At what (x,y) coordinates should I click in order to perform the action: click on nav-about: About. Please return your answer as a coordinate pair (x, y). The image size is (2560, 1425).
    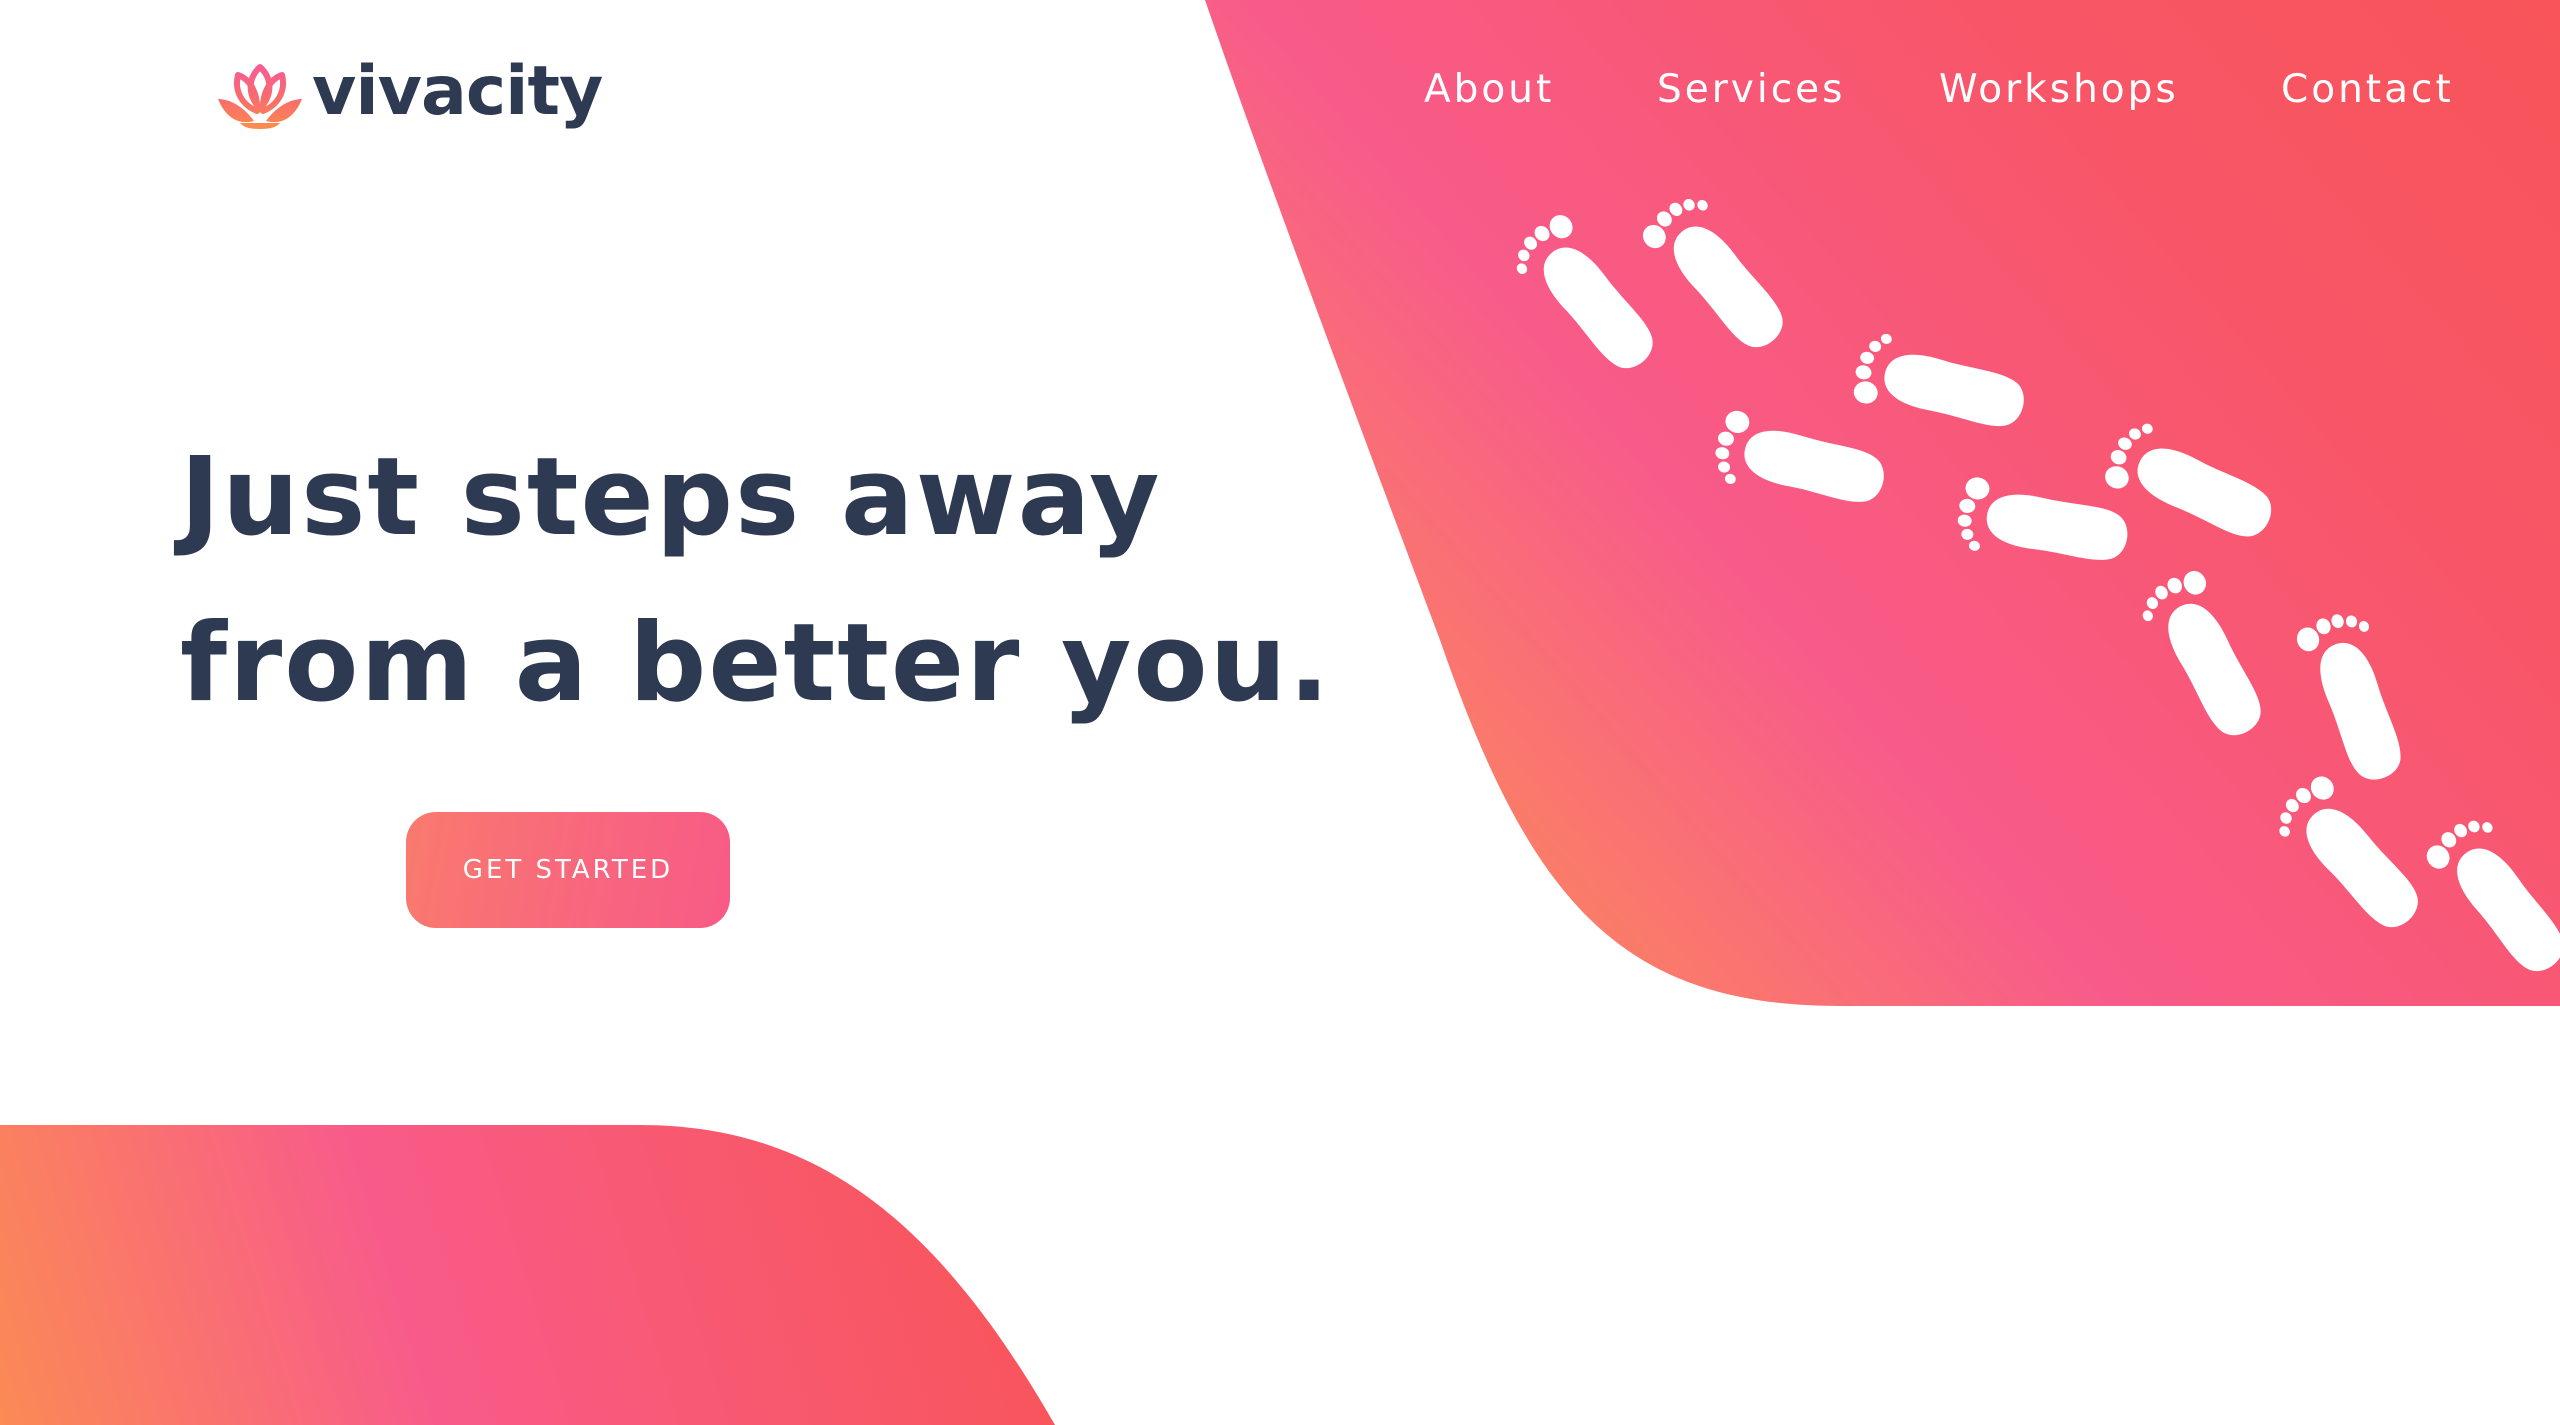
    Looking at the image, I should click on (1489, 90).